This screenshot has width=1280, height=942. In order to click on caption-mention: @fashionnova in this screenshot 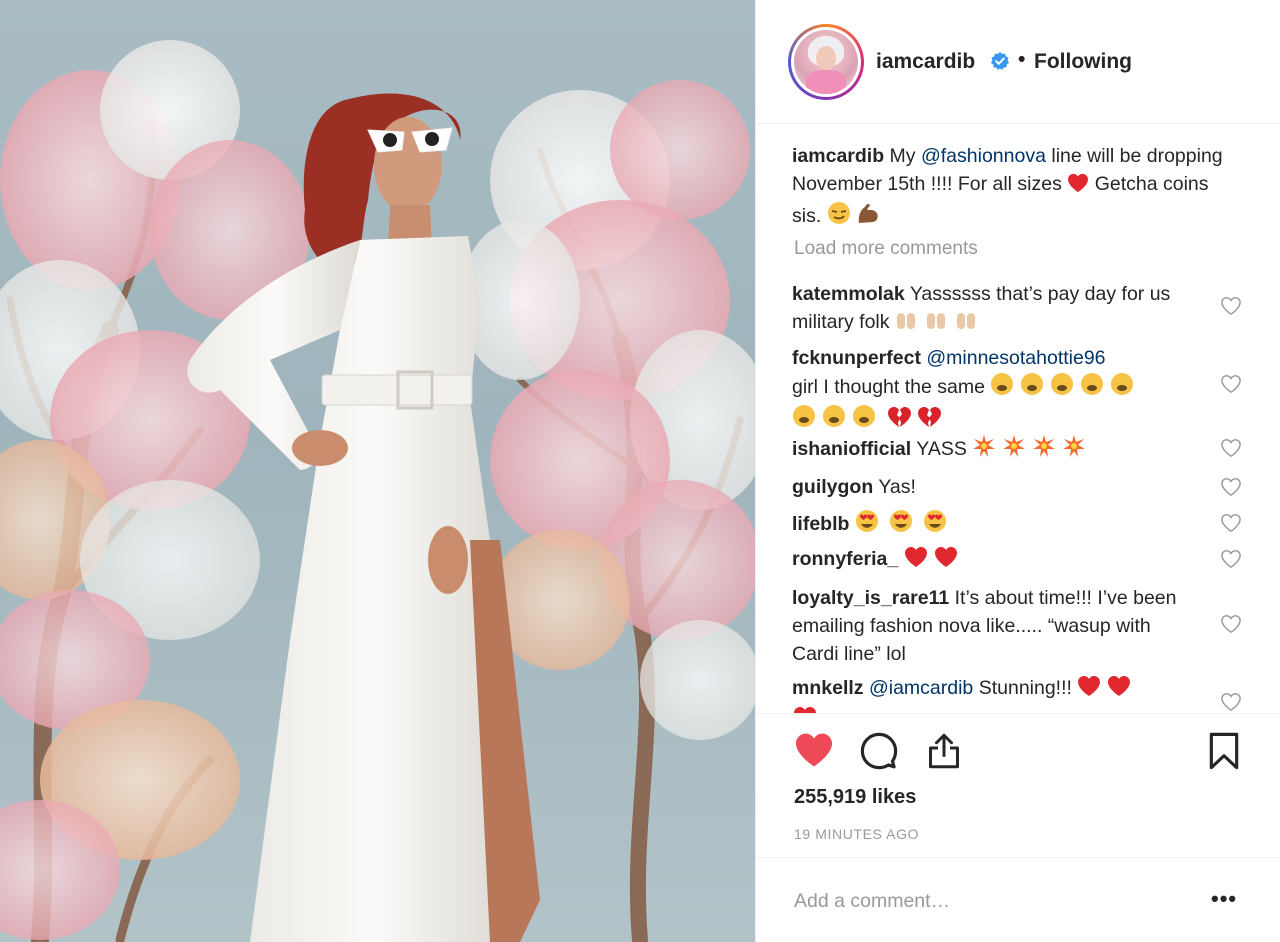, I will do `click(983, 156)`.